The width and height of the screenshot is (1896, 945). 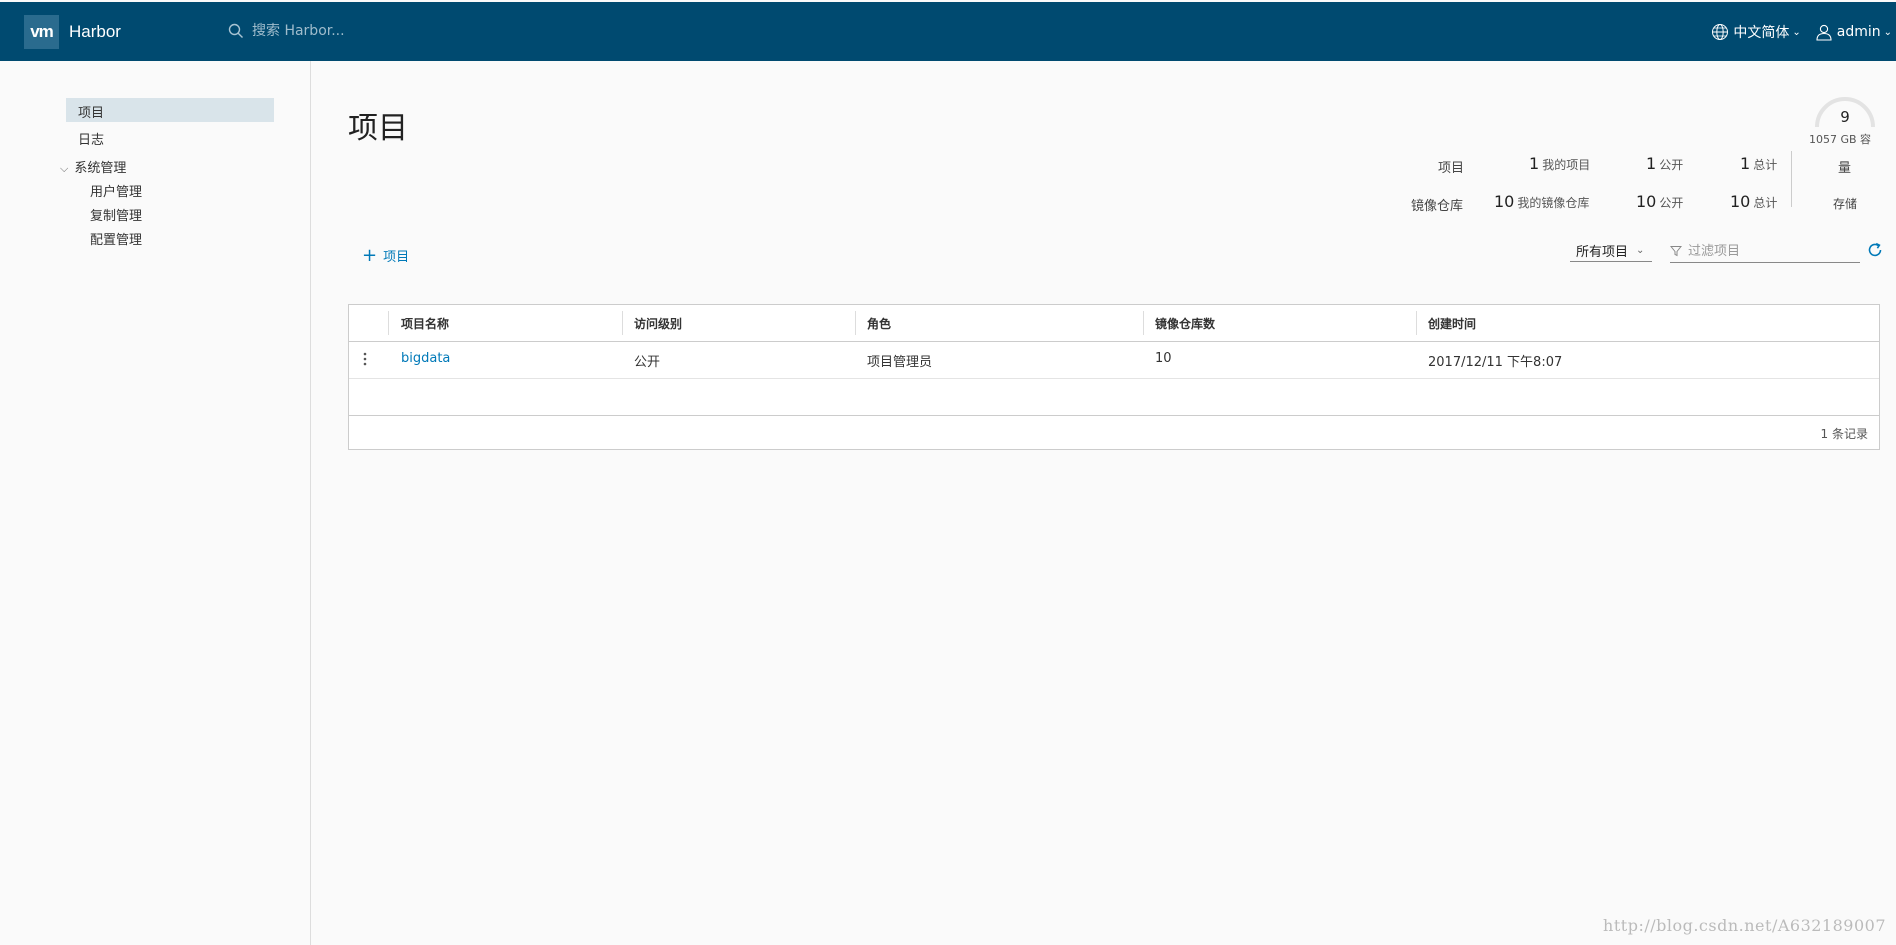 What do you see at coordinates (235, 30) in the screenshot?
I see `search-icon` at bounding box center [235, 30].